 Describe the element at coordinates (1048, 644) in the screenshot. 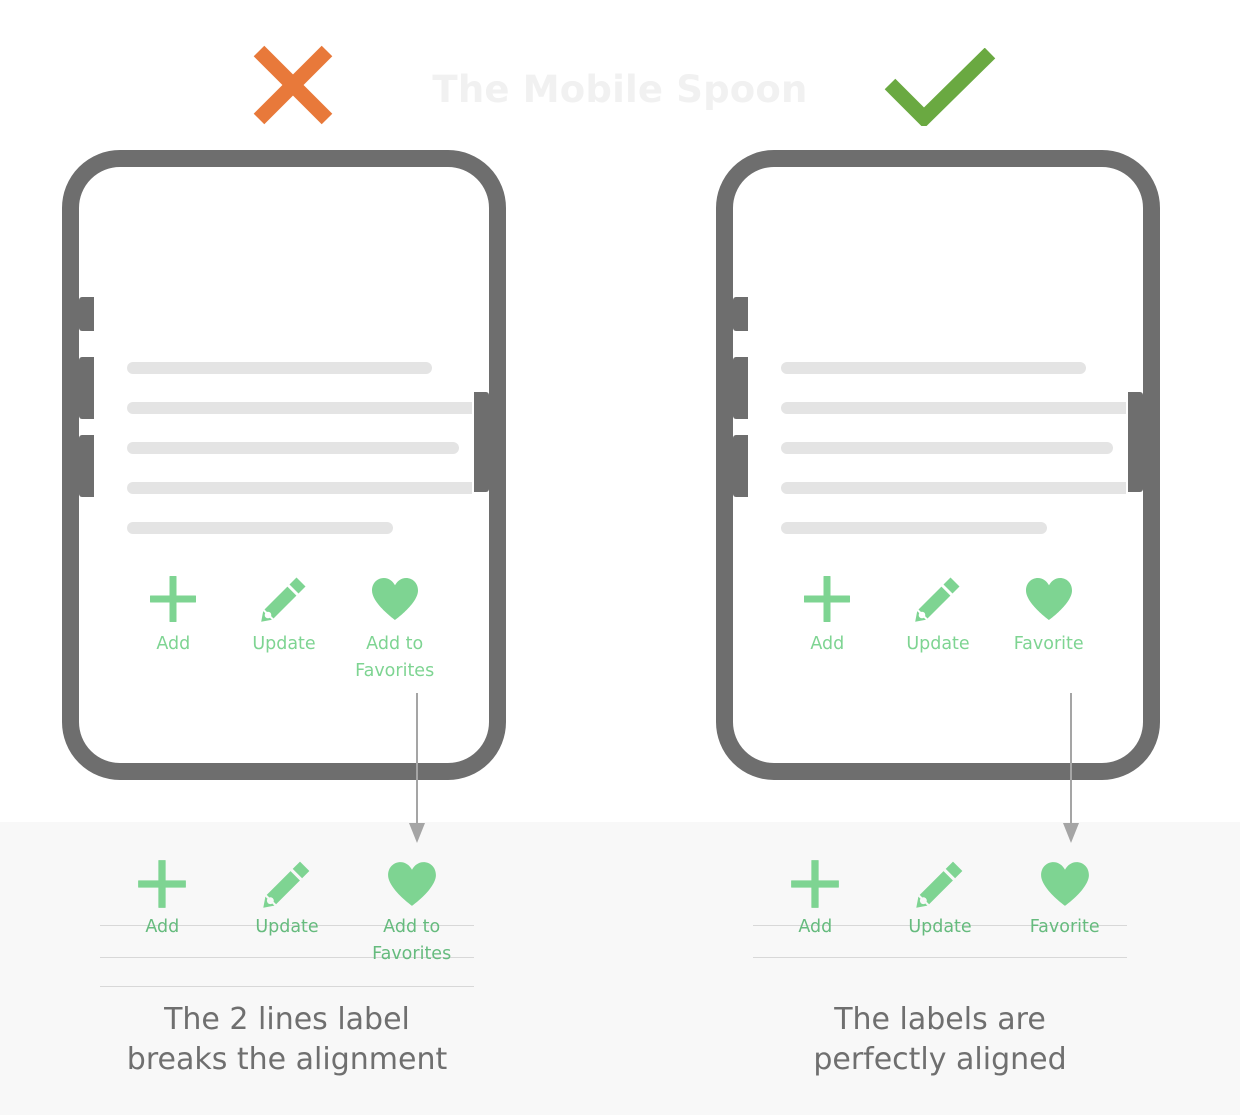

I see `toolbar-label: Favorite` at that location.